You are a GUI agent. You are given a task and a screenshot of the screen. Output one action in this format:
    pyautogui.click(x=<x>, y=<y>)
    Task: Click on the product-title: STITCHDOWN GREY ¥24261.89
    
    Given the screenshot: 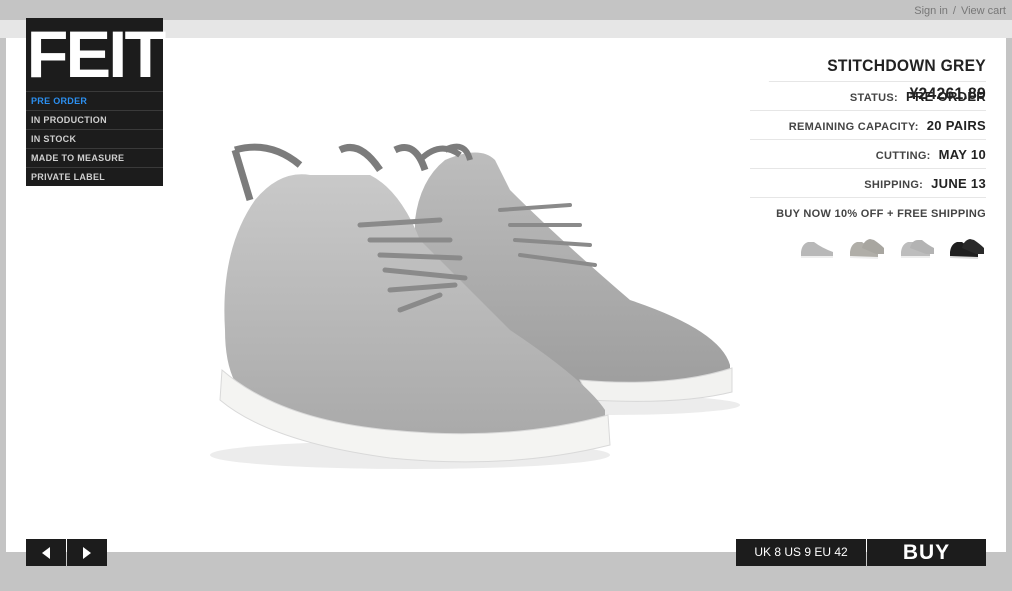 What is the action you would take?
    pyautogui.click(x=877, y=77)
    